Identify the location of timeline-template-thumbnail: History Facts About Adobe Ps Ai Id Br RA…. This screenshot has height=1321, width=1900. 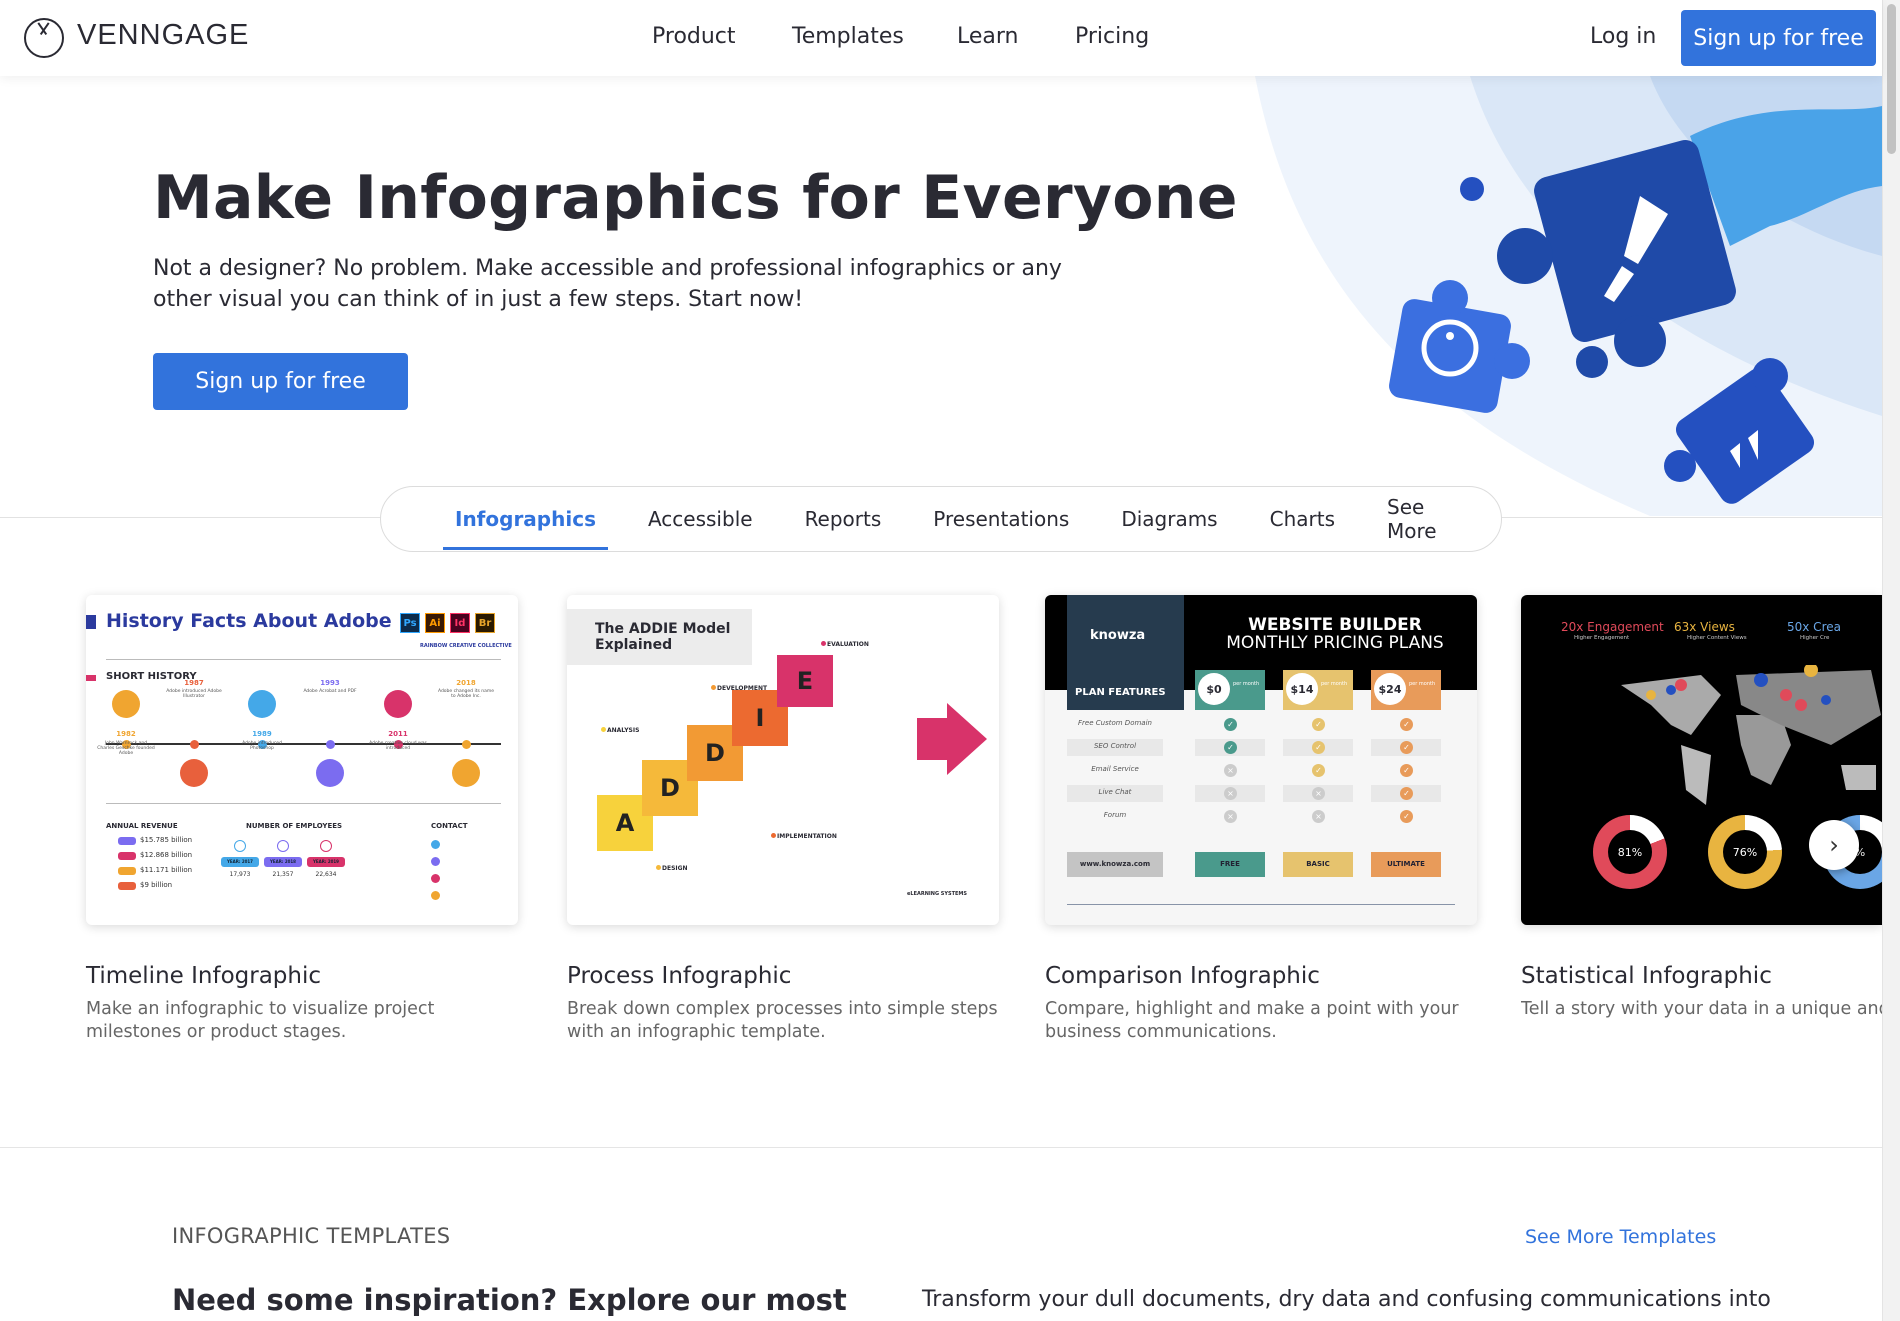
(302, 760).